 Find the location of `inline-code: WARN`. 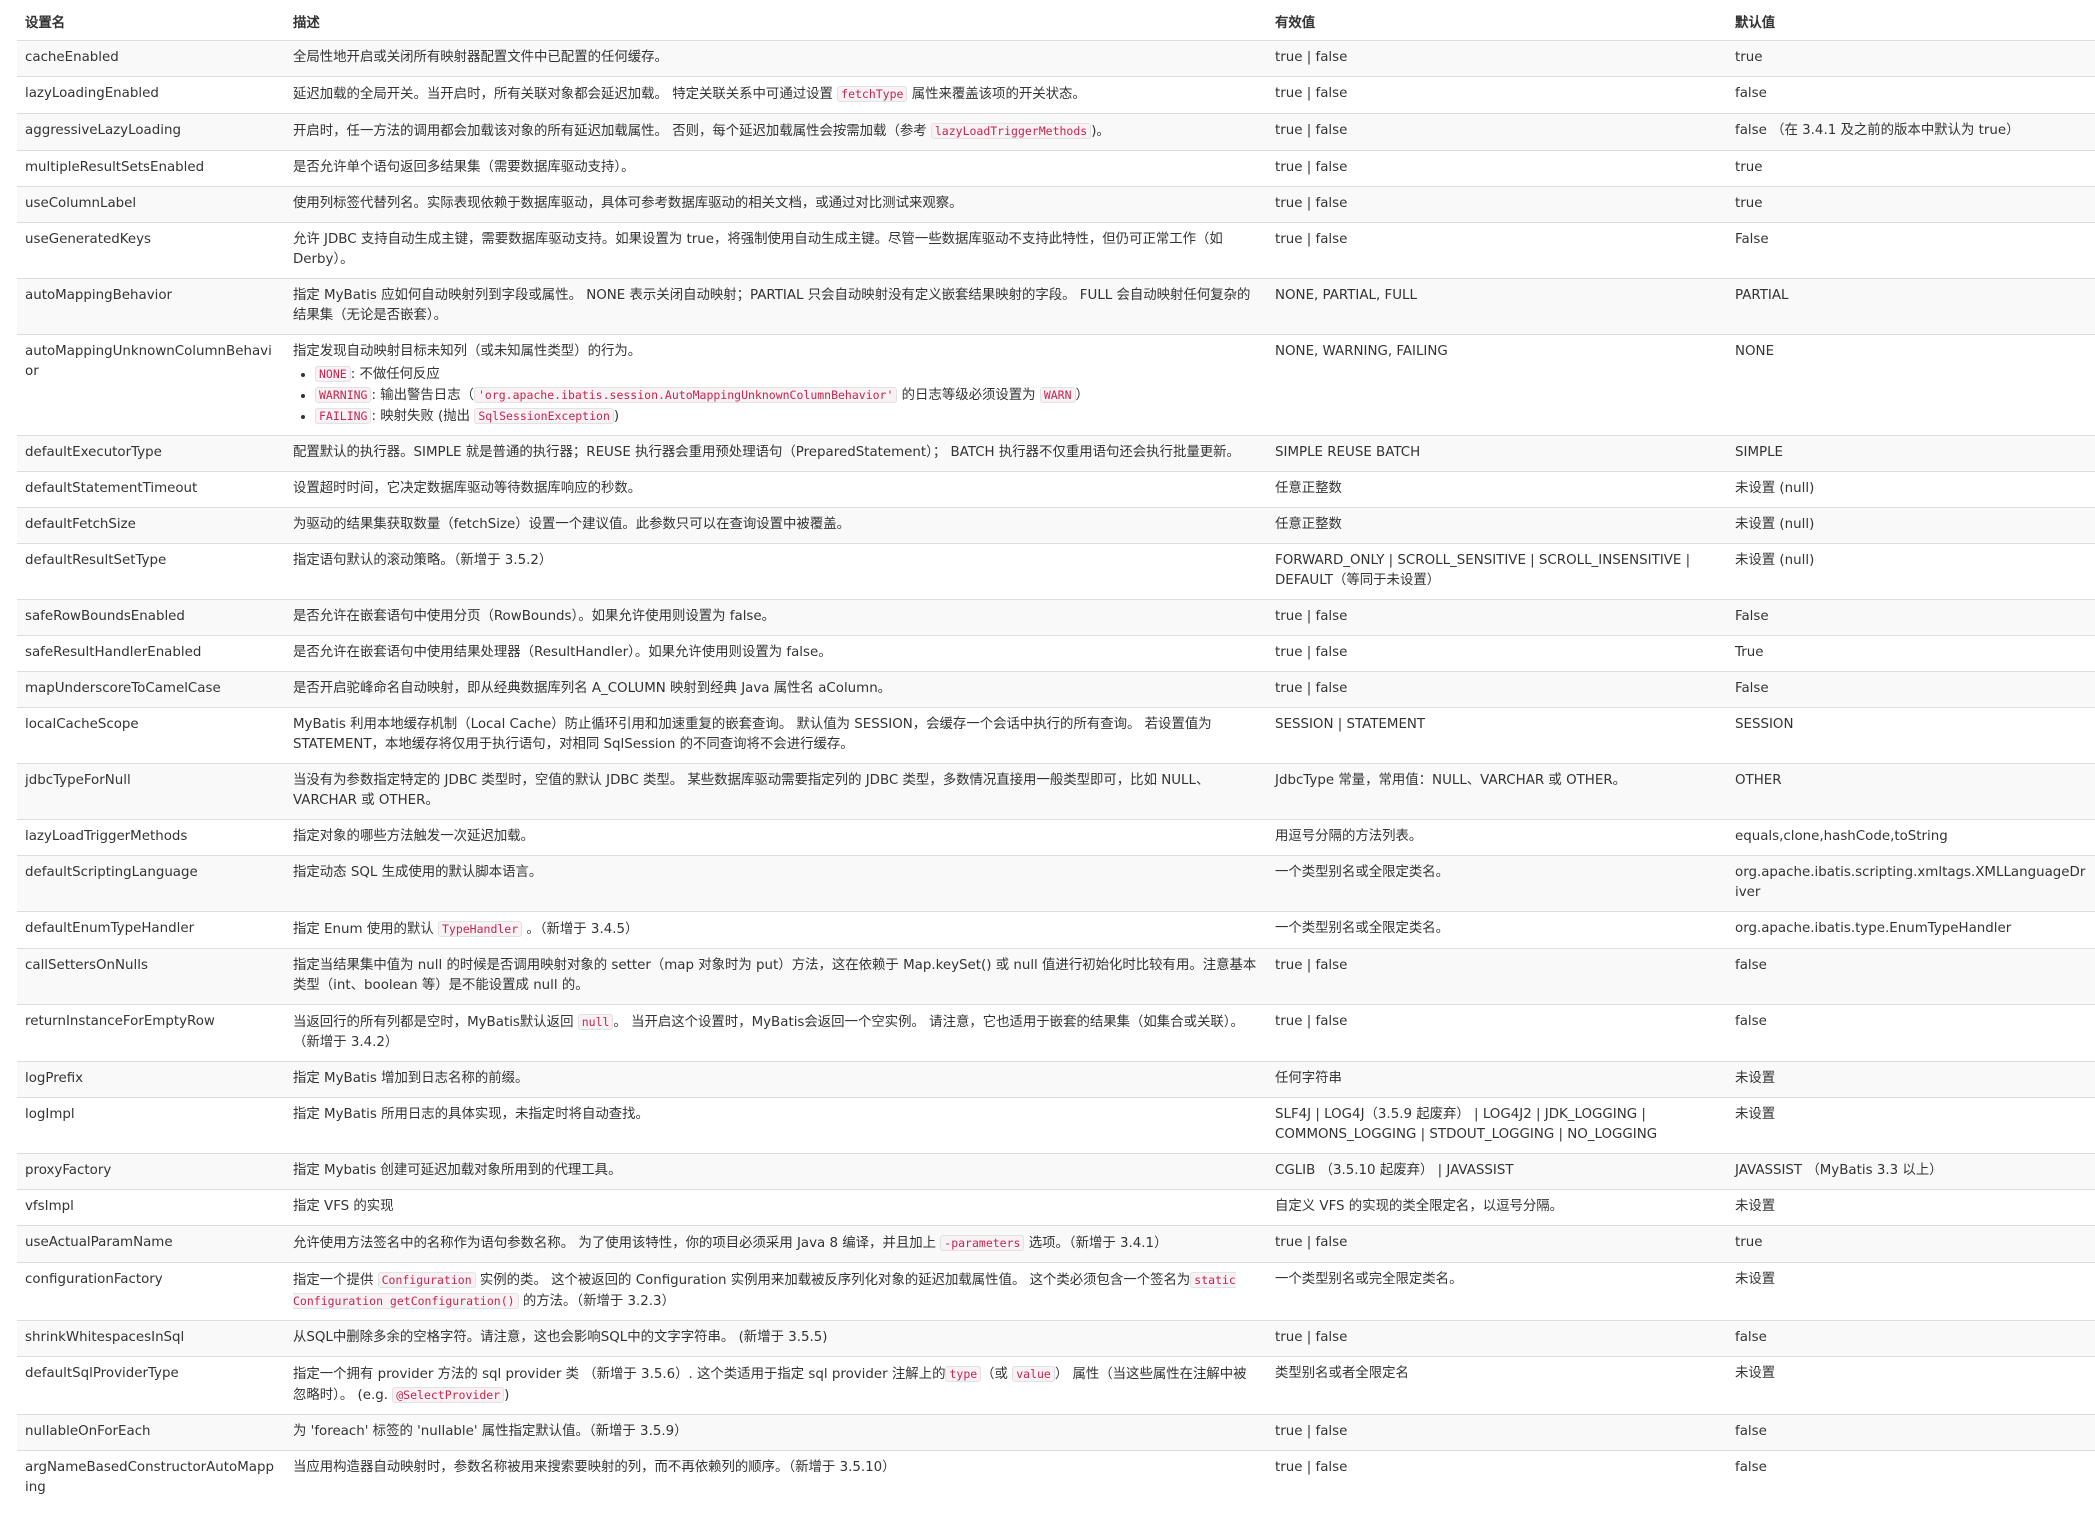

inline-code: WARN is located at coordinates (1057, 395).